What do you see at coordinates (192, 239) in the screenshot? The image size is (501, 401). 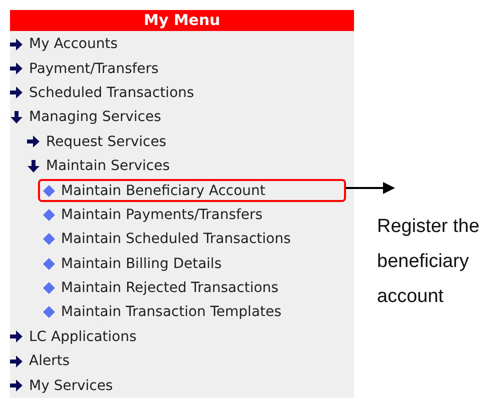 I see `menu-item: Maintain Scheduled Transactions` at bounding box center [192, 239].